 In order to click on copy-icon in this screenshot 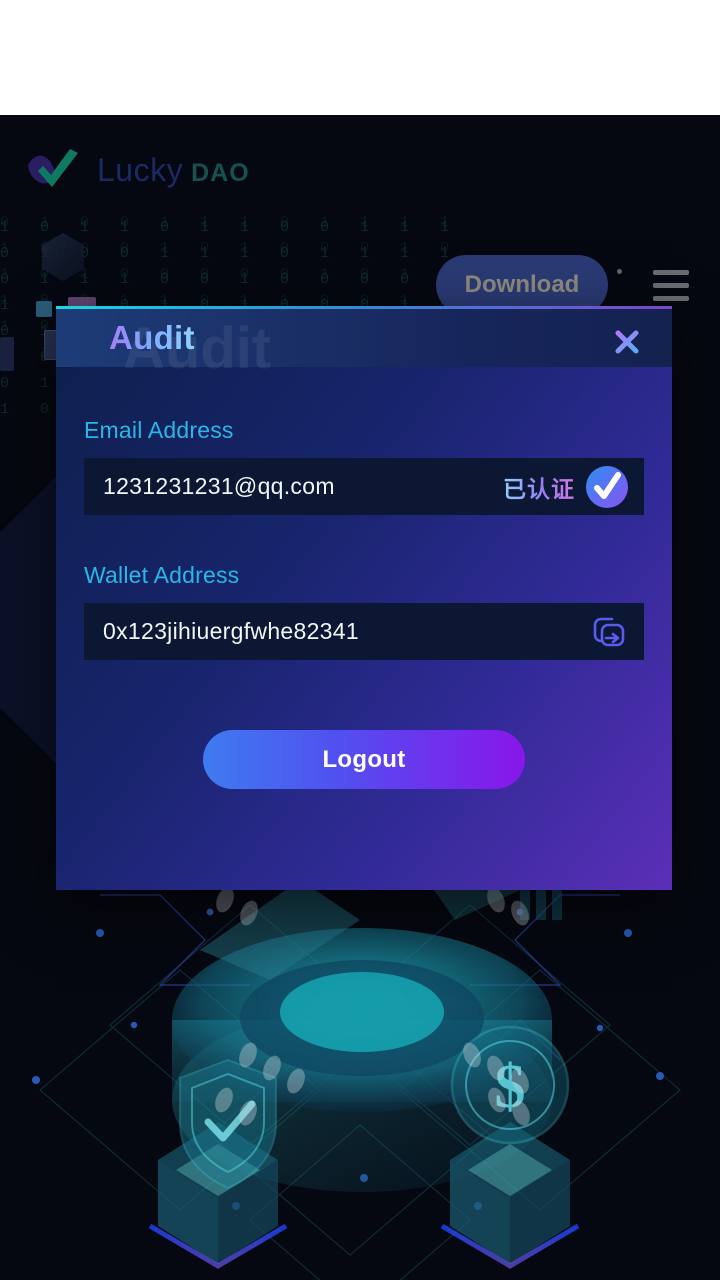, I will do `click(608, 632)`.